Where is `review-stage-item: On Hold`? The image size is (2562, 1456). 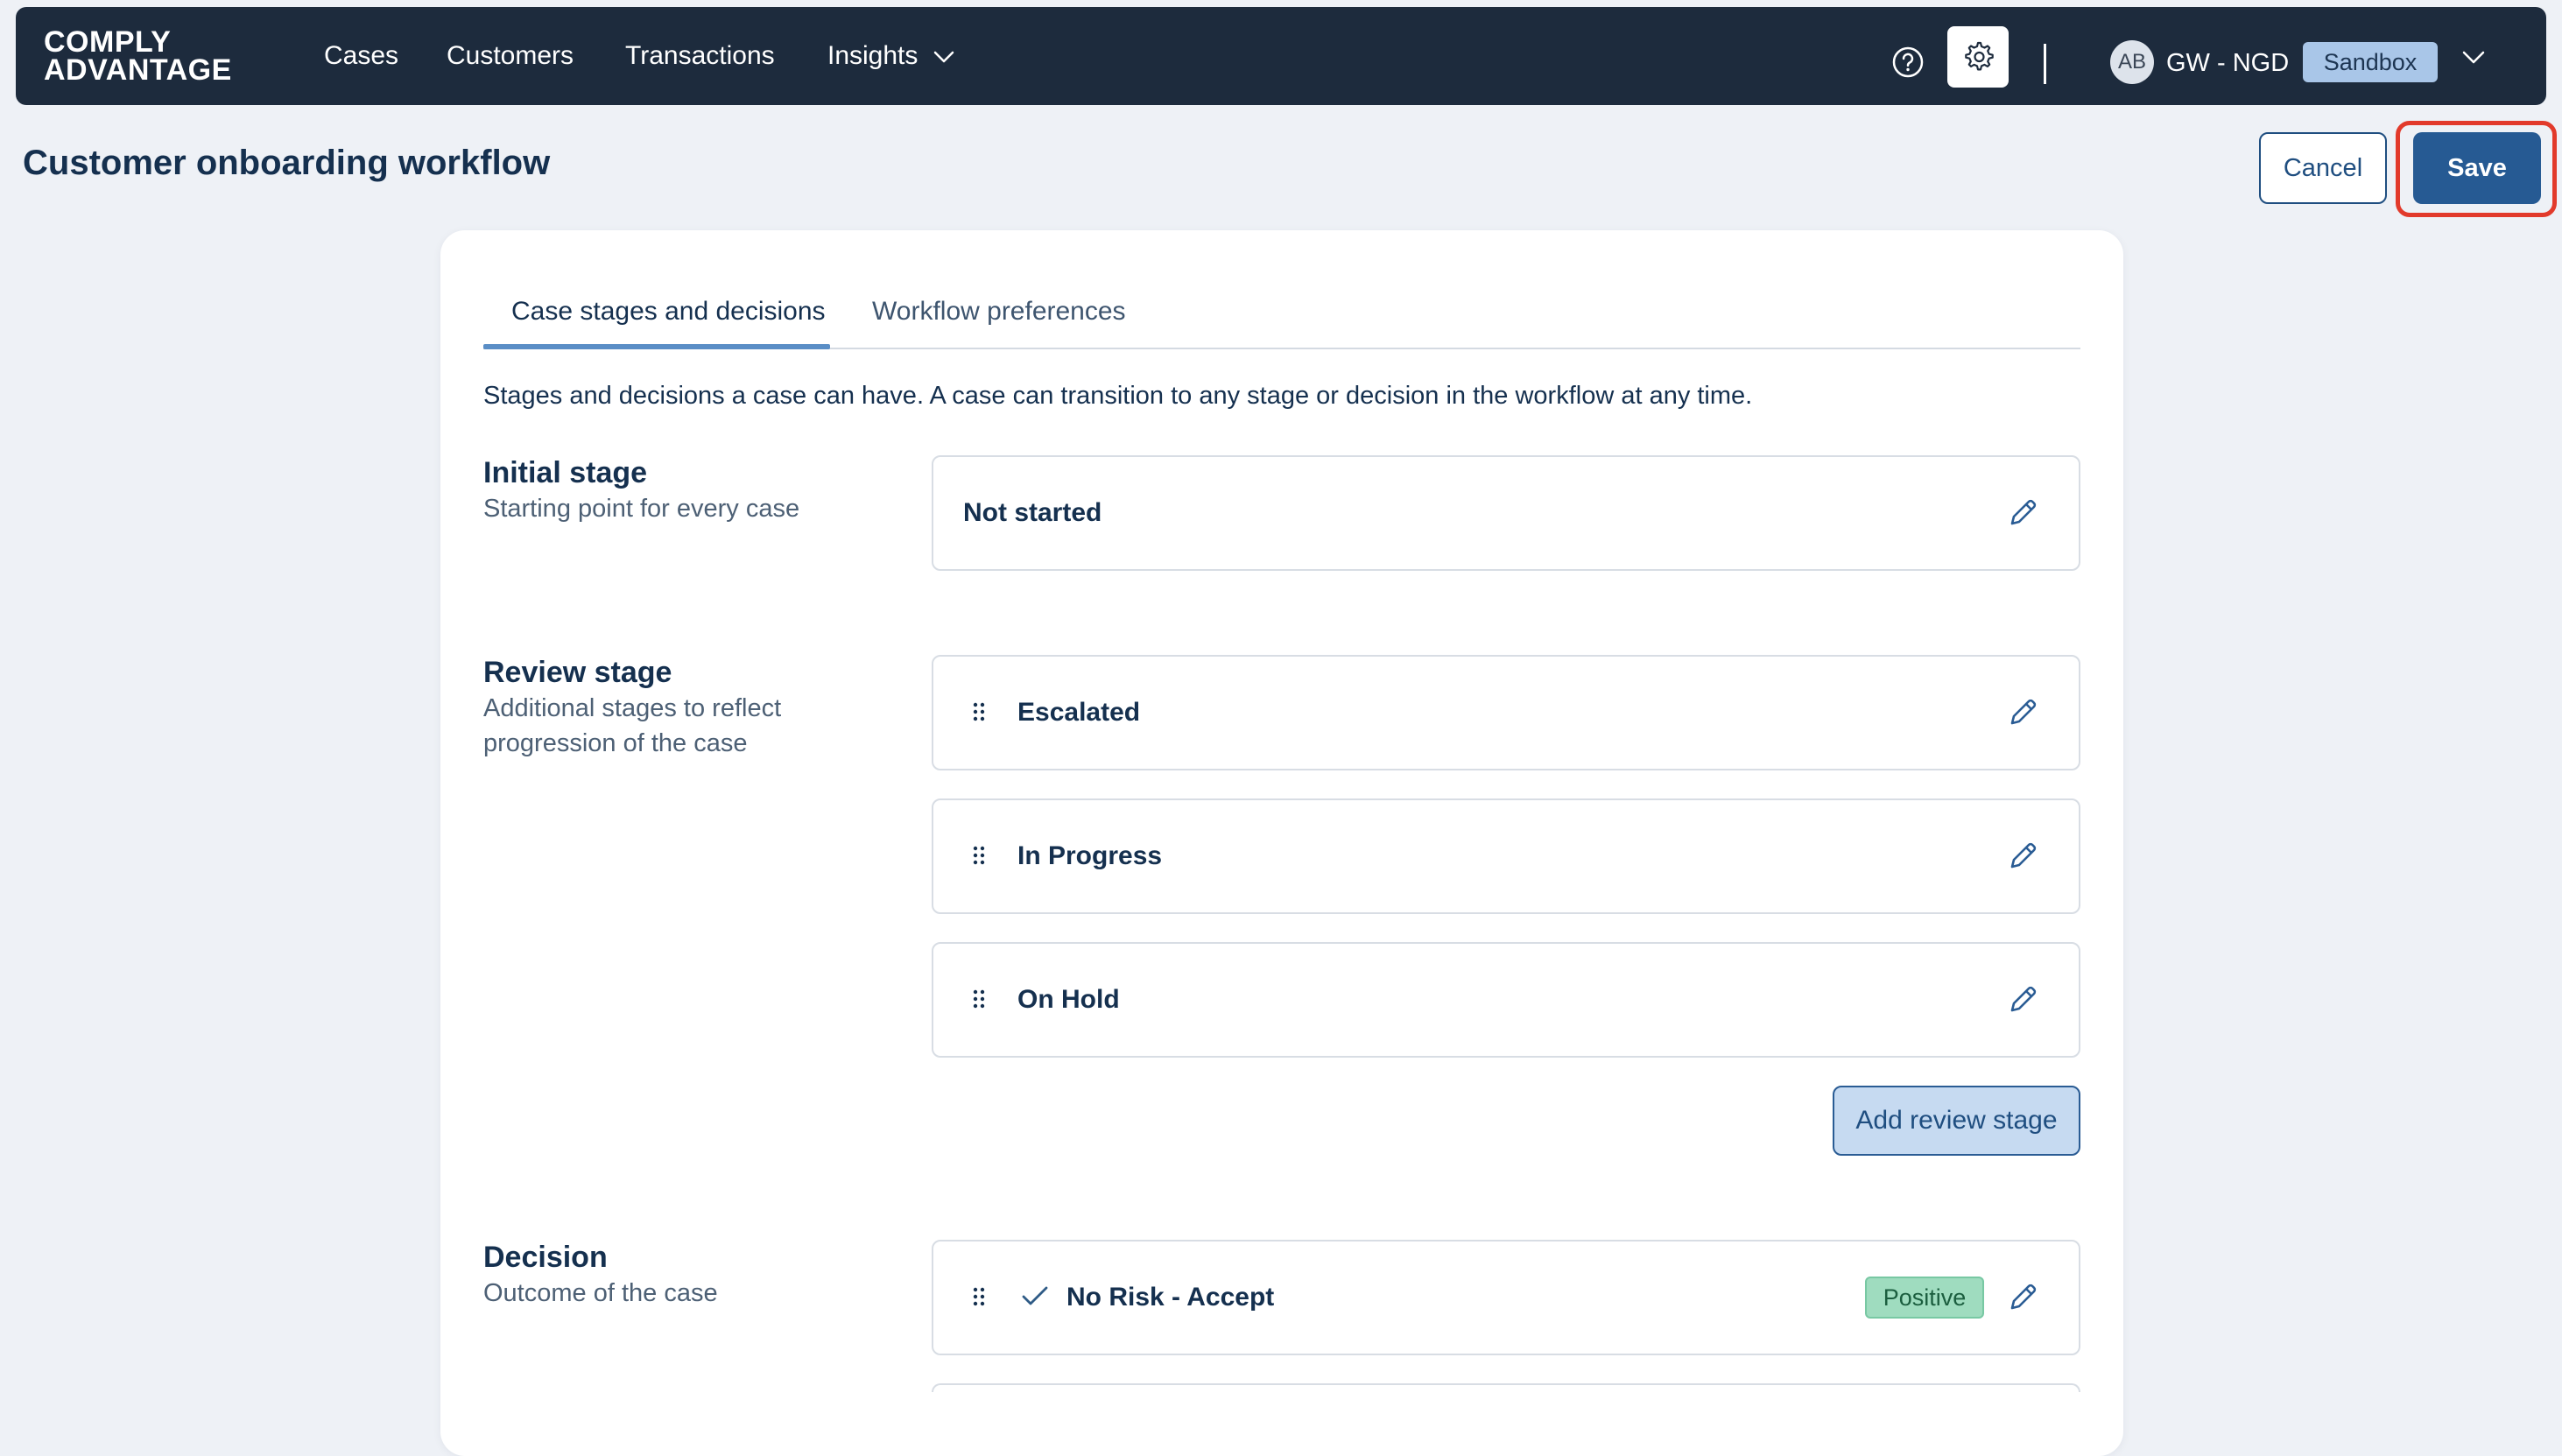
review-stage-item: On Hold is located at coordinates (1506, 1000).